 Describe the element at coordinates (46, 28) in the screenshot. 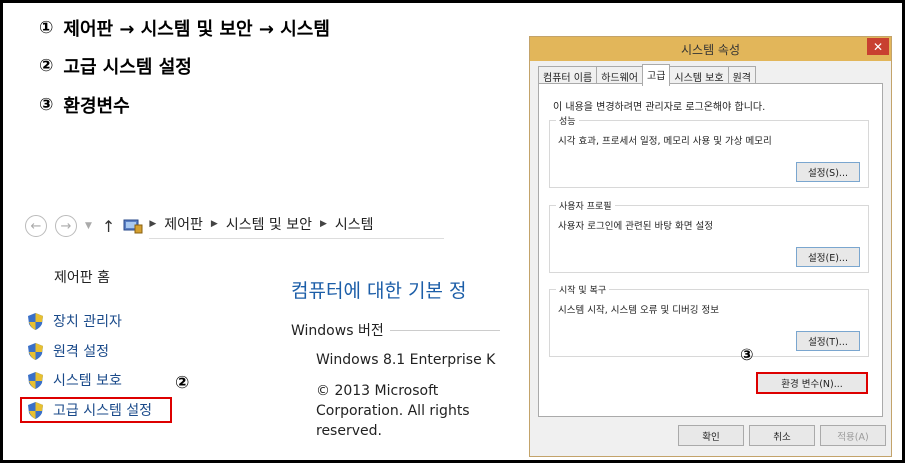

I see `step-number: ①` at that location.